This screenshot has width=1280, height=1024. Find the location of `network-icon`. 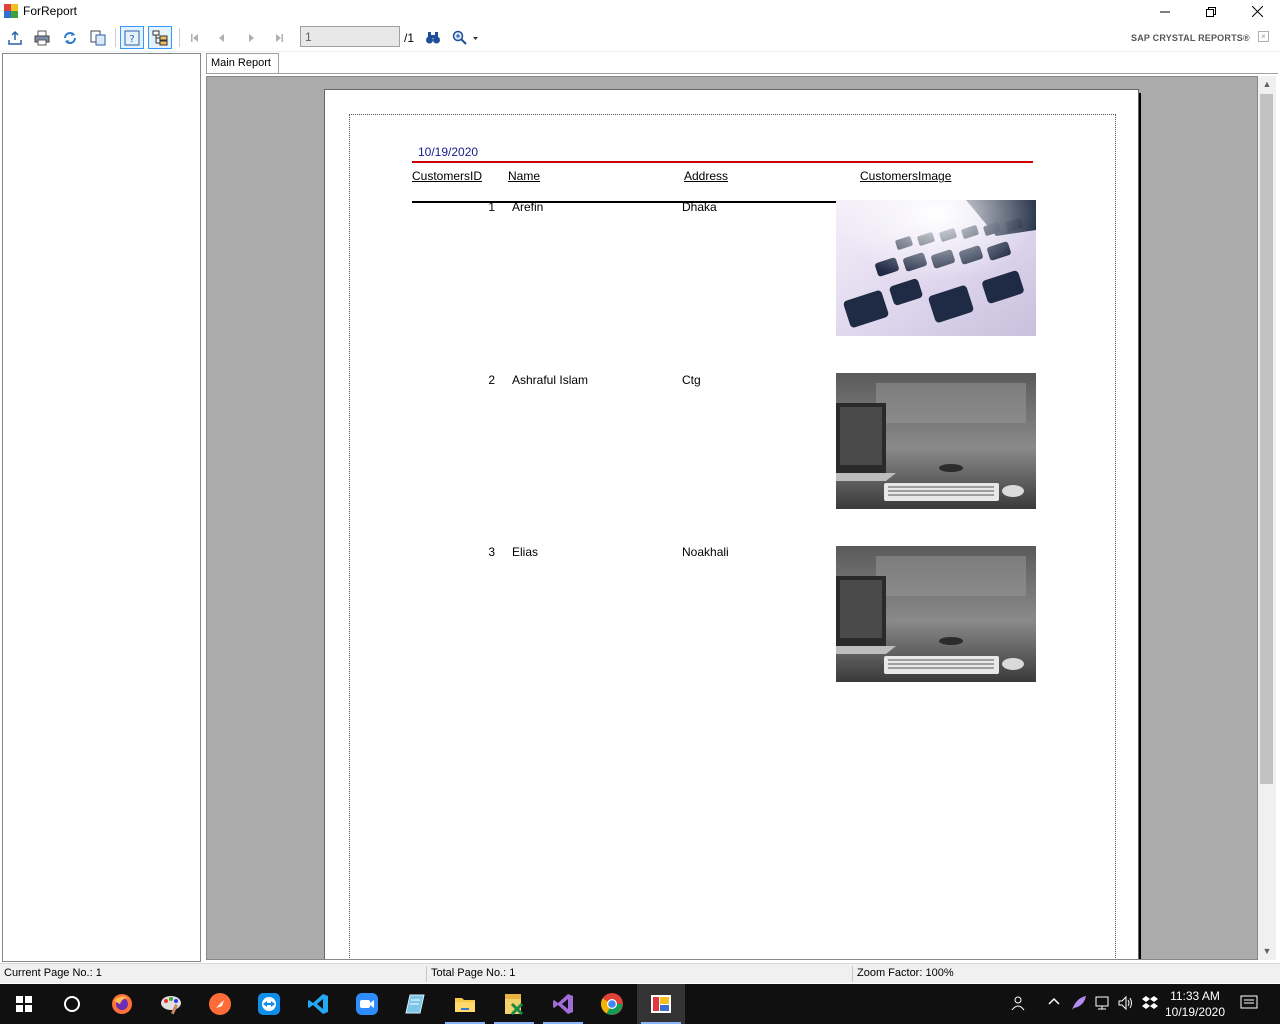

network-icon is located at coordinates (1103, 1003).